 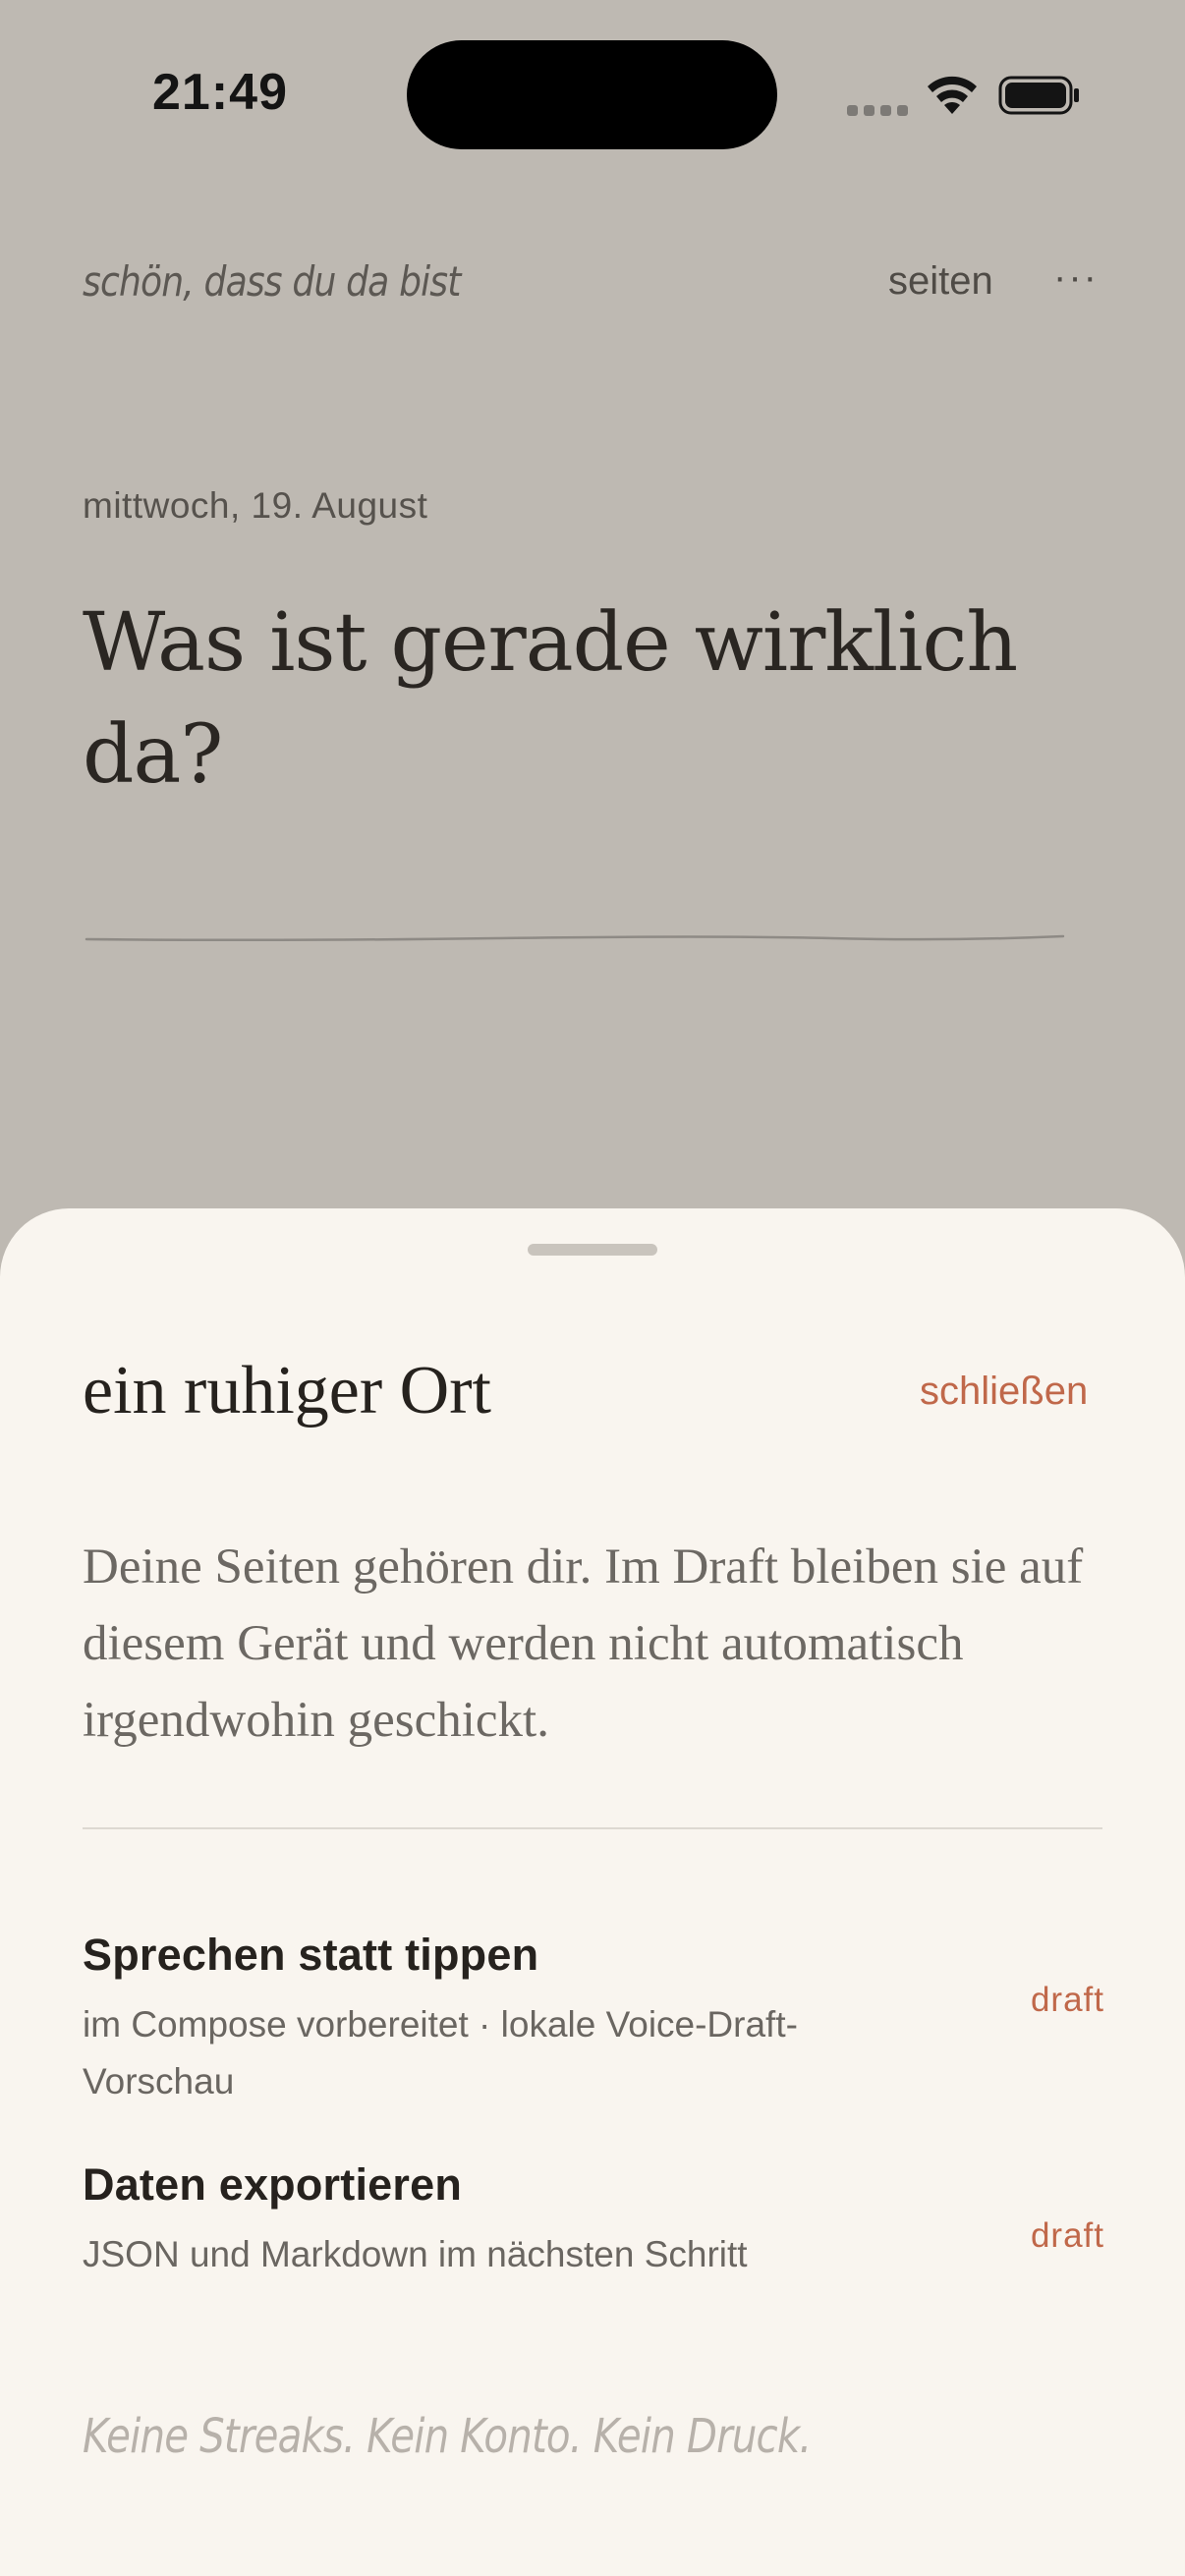 What do you see at coordinates (272, 281) in the screenshot?
I see `greeting-text: schön, dass du da bist` at bounding box center [272, 281].